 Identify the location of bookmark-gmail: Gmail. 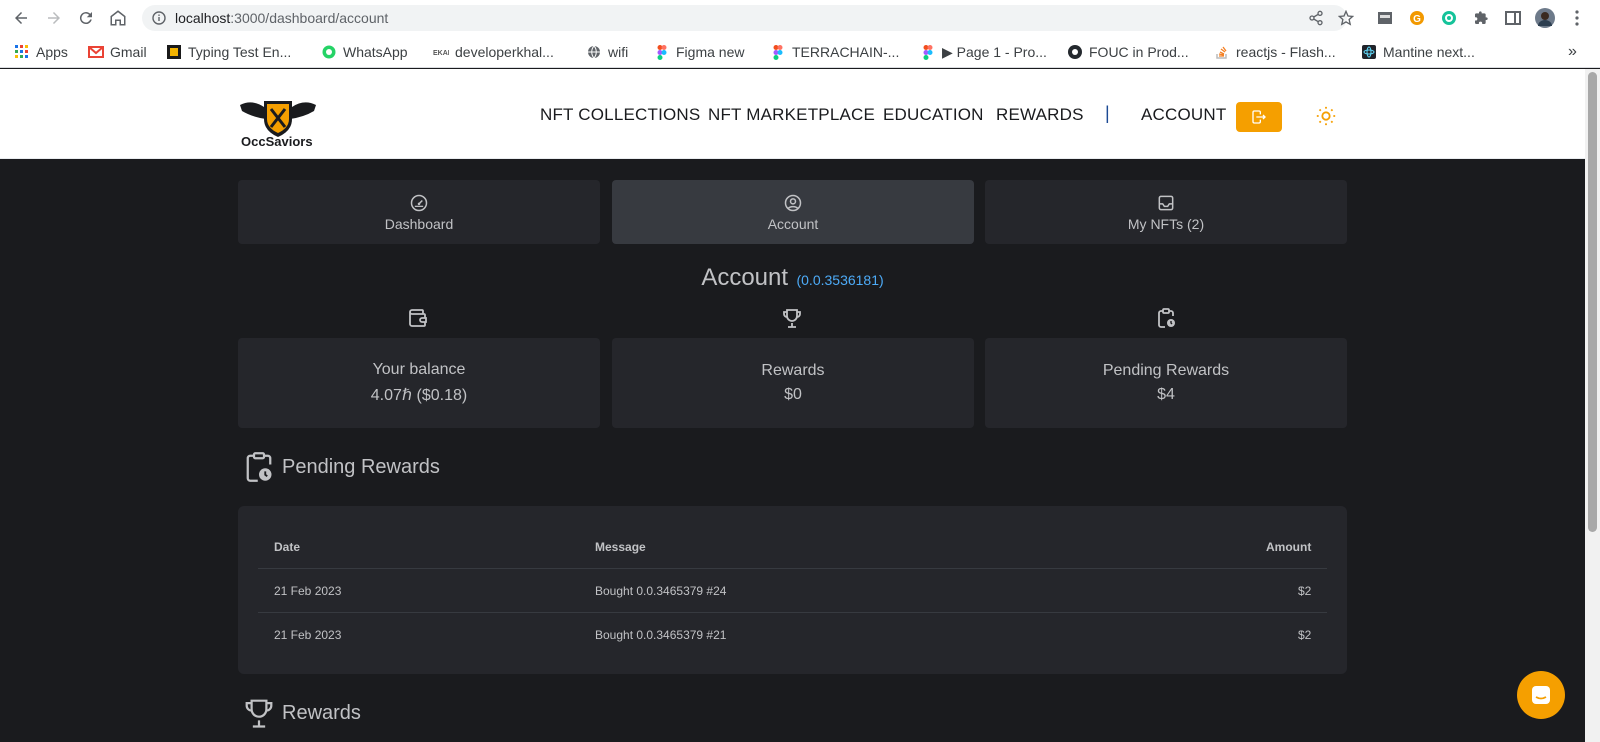
(117, 52).